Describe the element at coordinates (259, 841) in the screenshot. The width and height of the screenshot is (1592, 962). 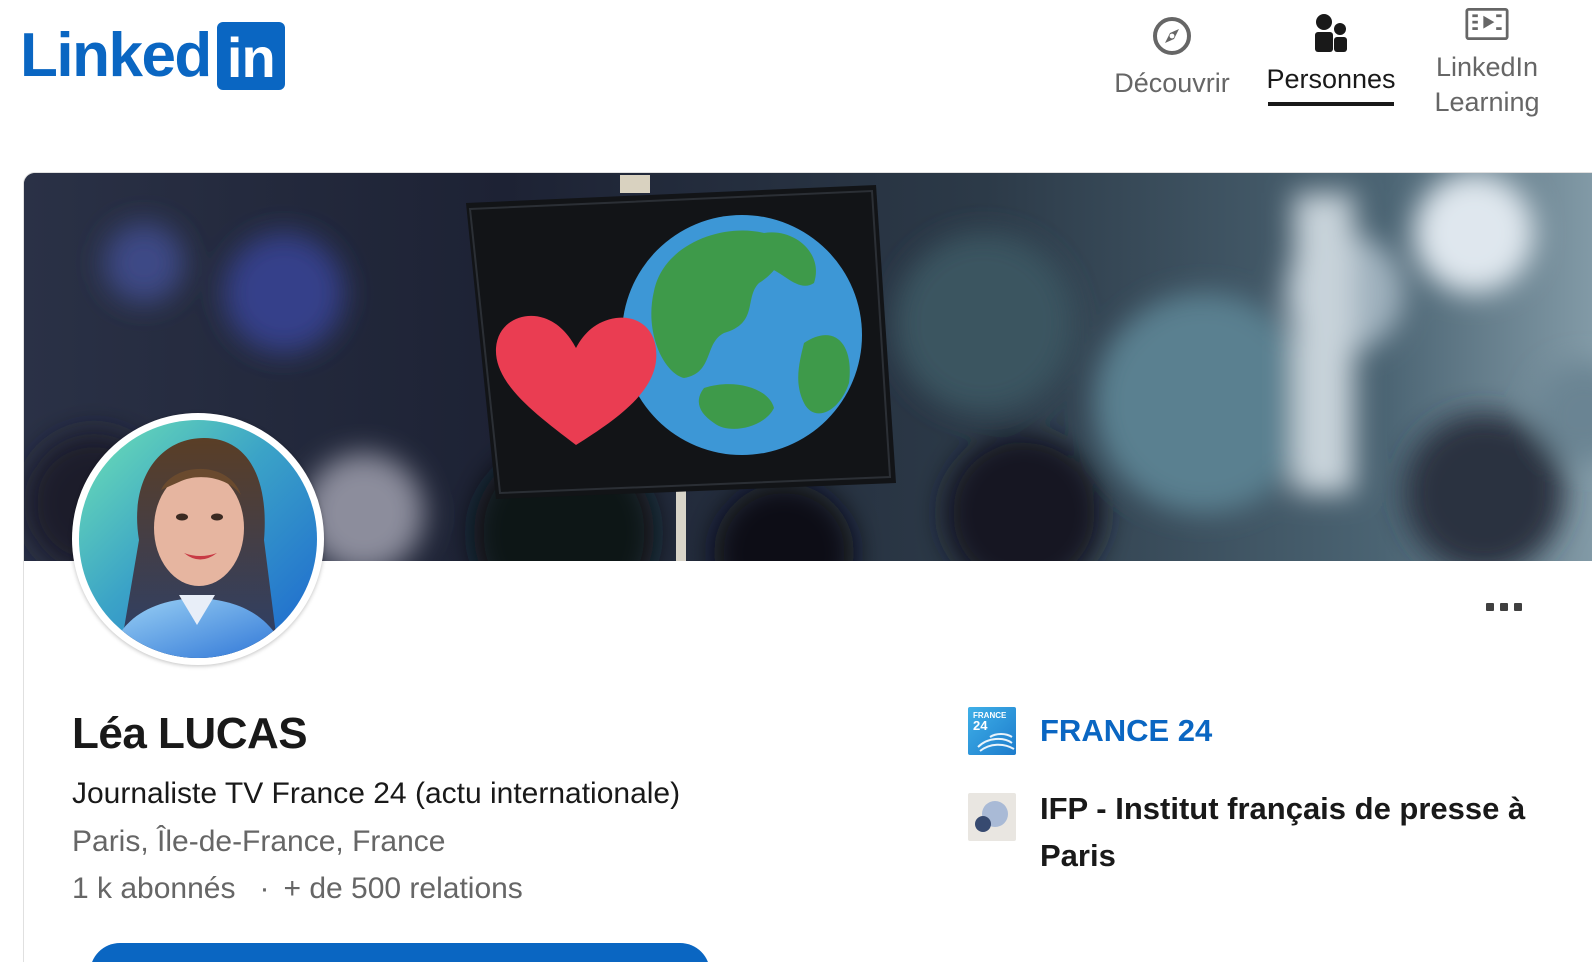
I see `profile-location: Paris, Île-de-France, France` at that location.